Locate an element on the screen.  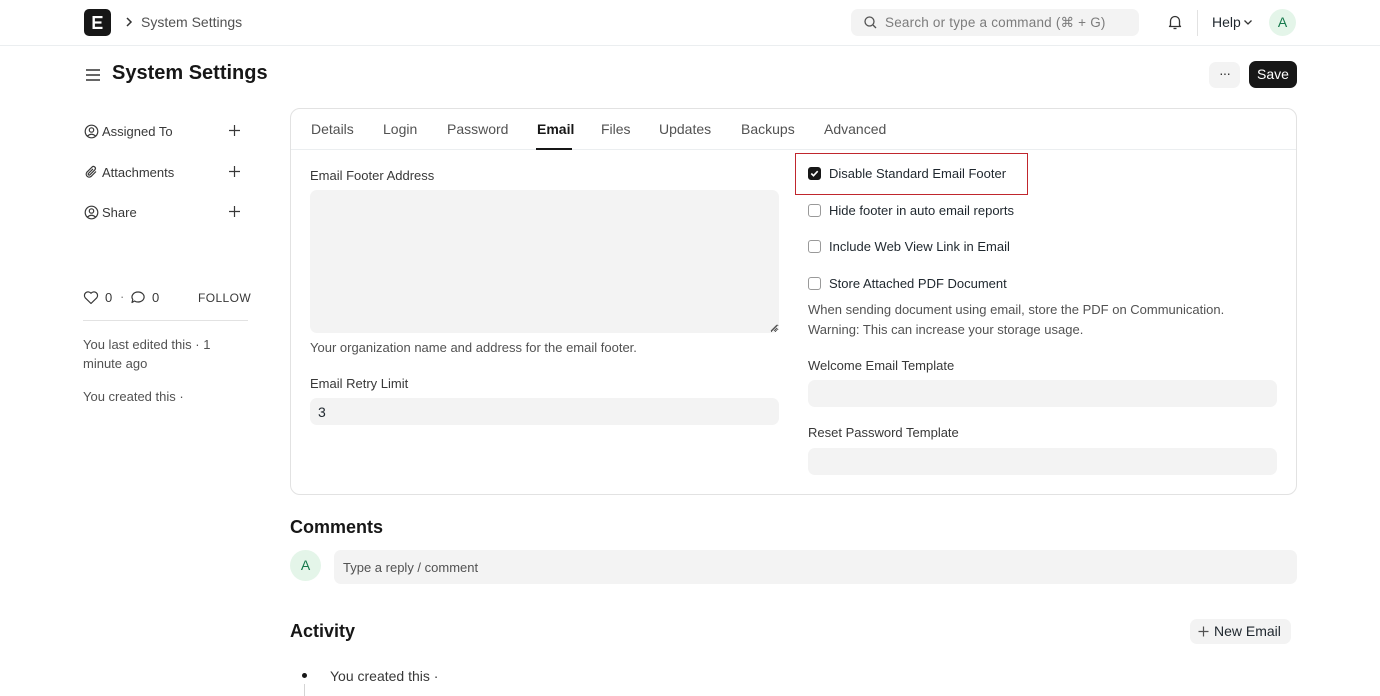
heart-icon is located at coordinates (91, 297).